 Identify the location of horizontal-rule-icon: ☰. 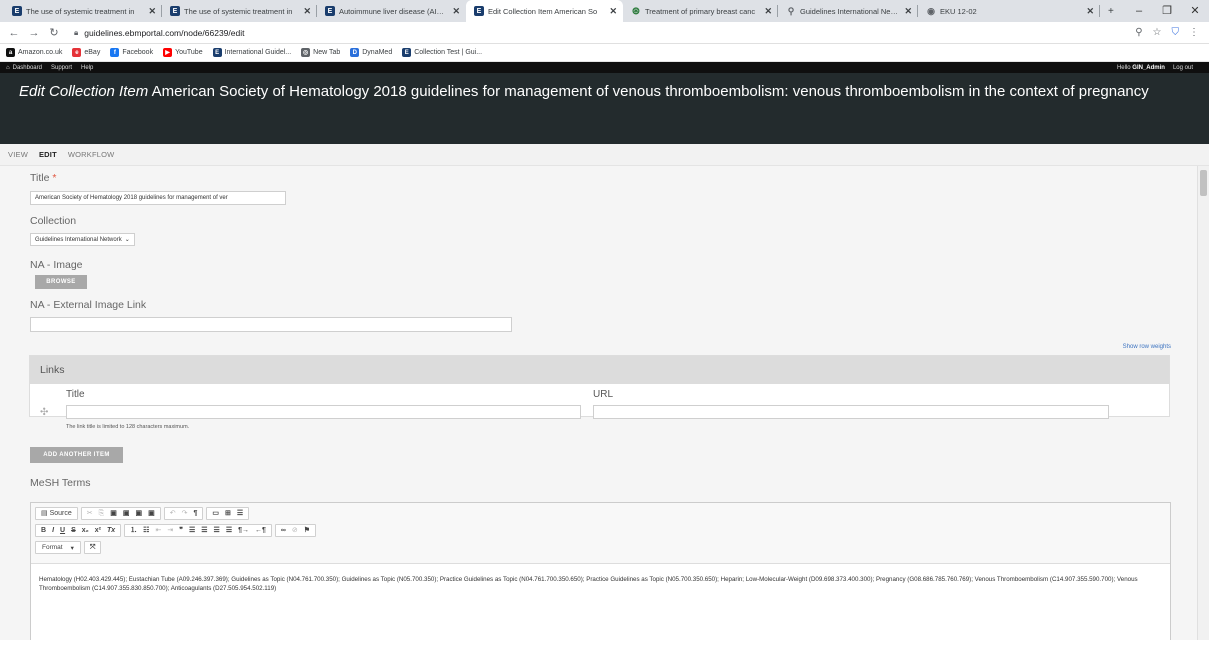
(240, 513).